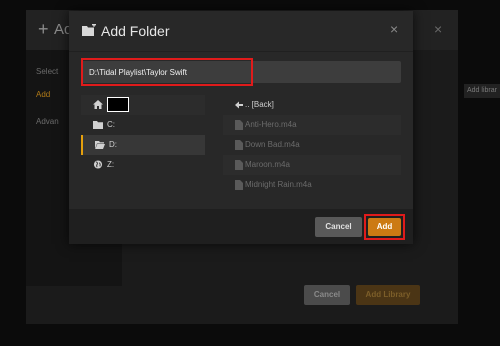 The height and width of the screenshot is (346, 500). Describe the element at coordinates (312, 145) in the screenshot. I see `file-row: Down Bad.m4a` at that location.